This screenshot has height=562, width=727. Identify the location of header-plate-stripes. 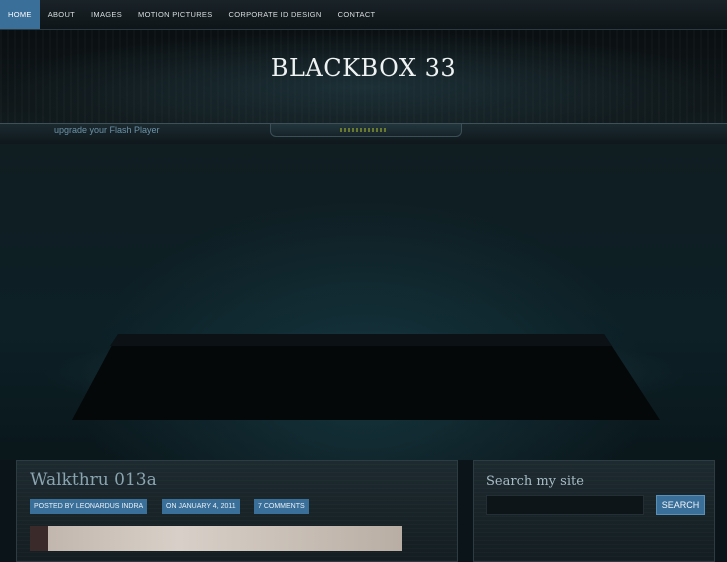
(364, 130).